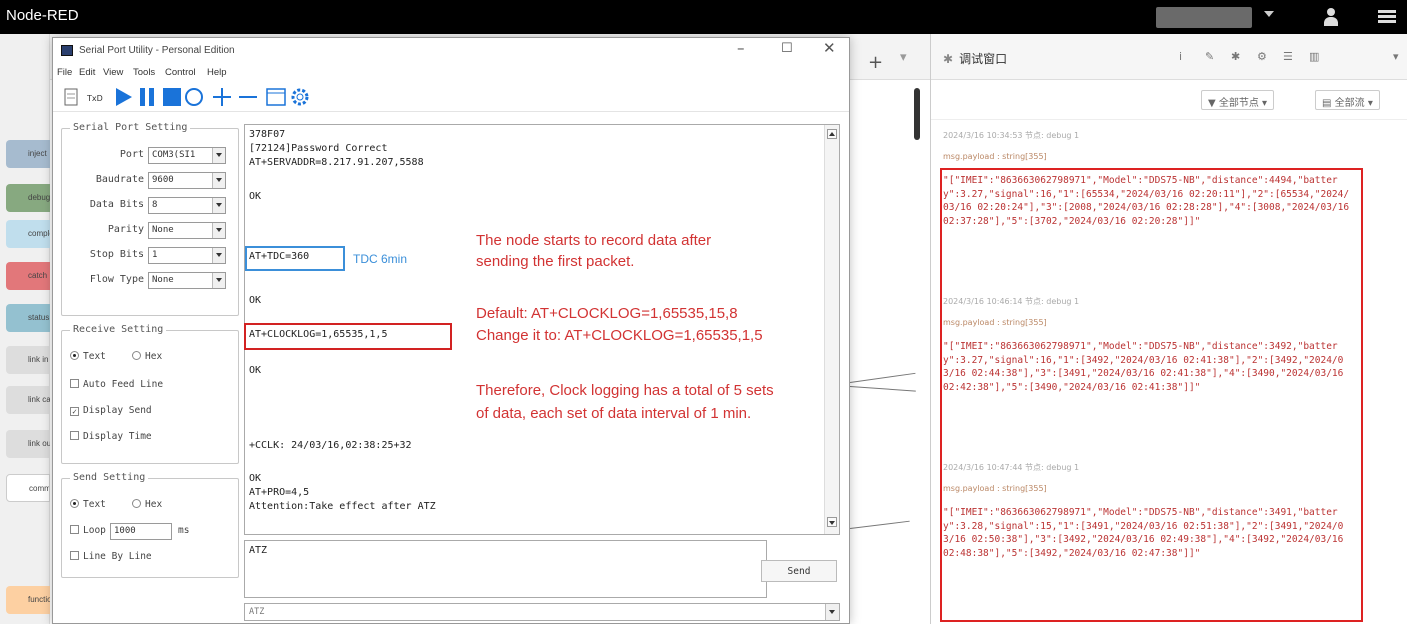 The image size is (1407, 624). Describe the element at coordinates (71, 97) in the screenshot. I see `new-document-icon` at that location.